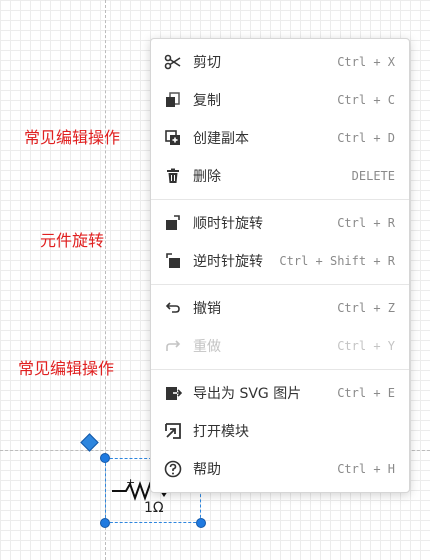 The height and width of the screenshot is (560, 430). I want to click on resistor-value-label: 1Ω, so click(154, 508).